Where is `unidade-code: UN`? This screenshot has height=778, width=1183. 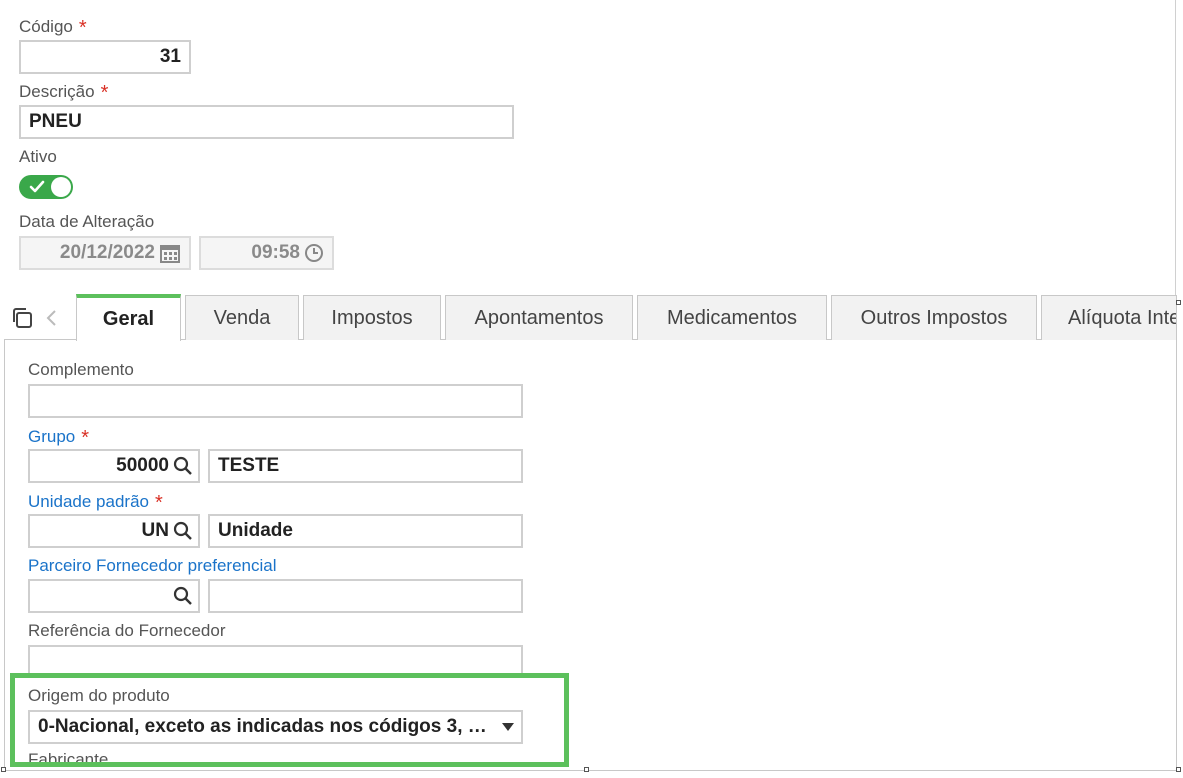
unidade-code: UN is located at coordinates (155, 530).